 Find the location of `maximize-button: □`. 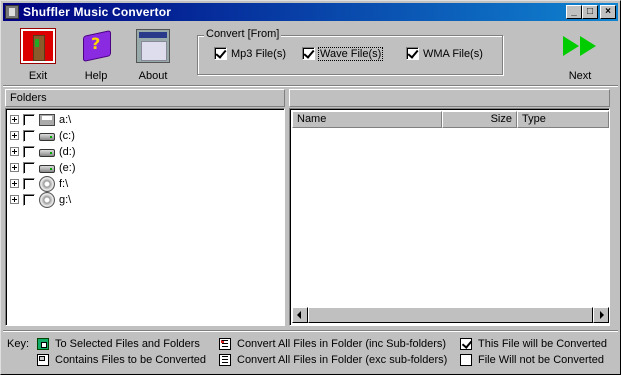

maximize-button: □ is located at coordinates (590, 12).